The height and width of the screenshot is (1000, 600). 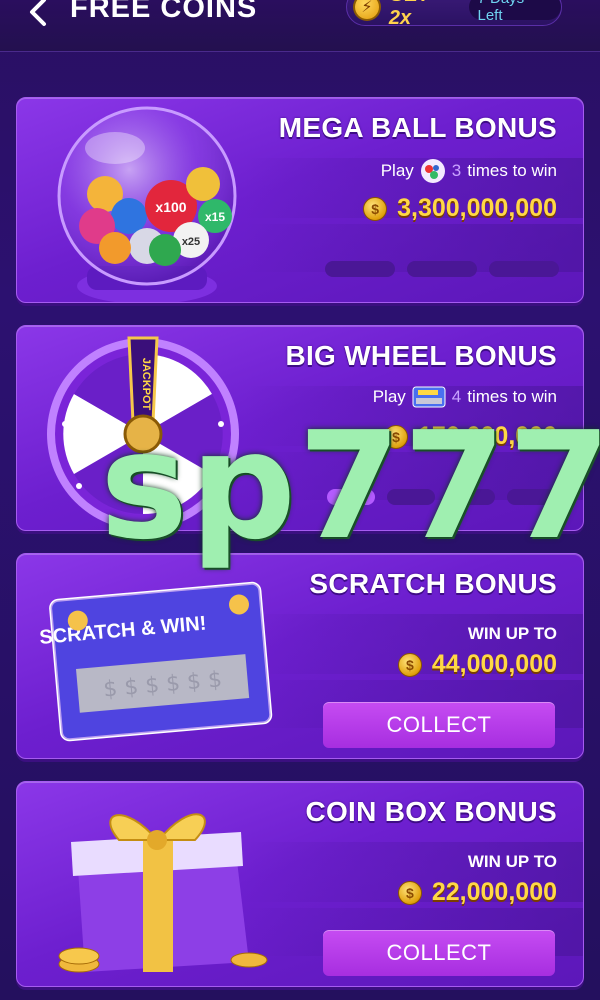 I want to click on svg-text: x25, so click(x=191, y=242).